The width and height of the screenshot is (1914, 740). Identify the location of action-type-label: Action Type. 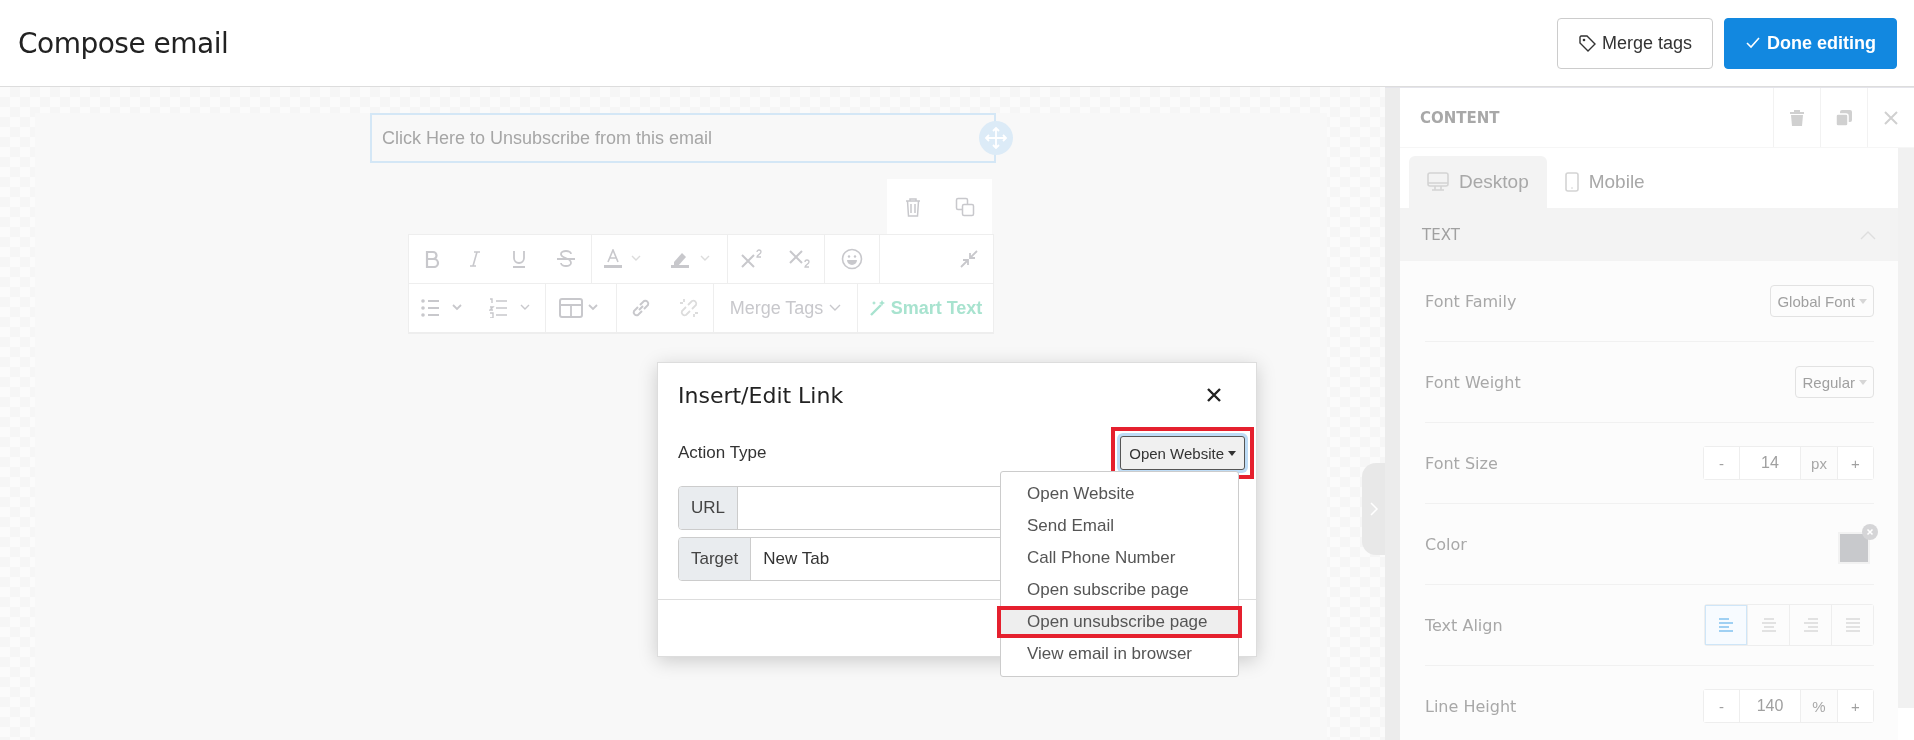
(722, 453).